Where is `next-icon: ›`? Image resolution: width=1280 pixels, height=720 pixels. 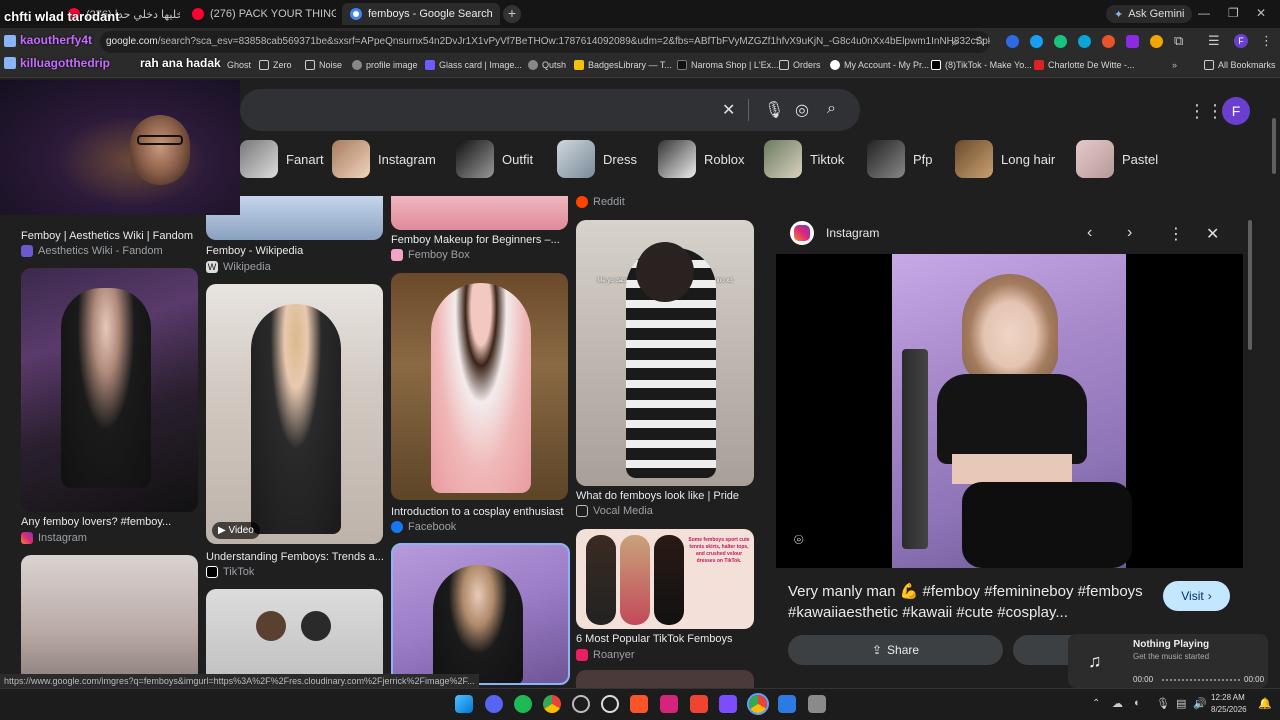
next-icon: › is located at coordinates (1129, 233).